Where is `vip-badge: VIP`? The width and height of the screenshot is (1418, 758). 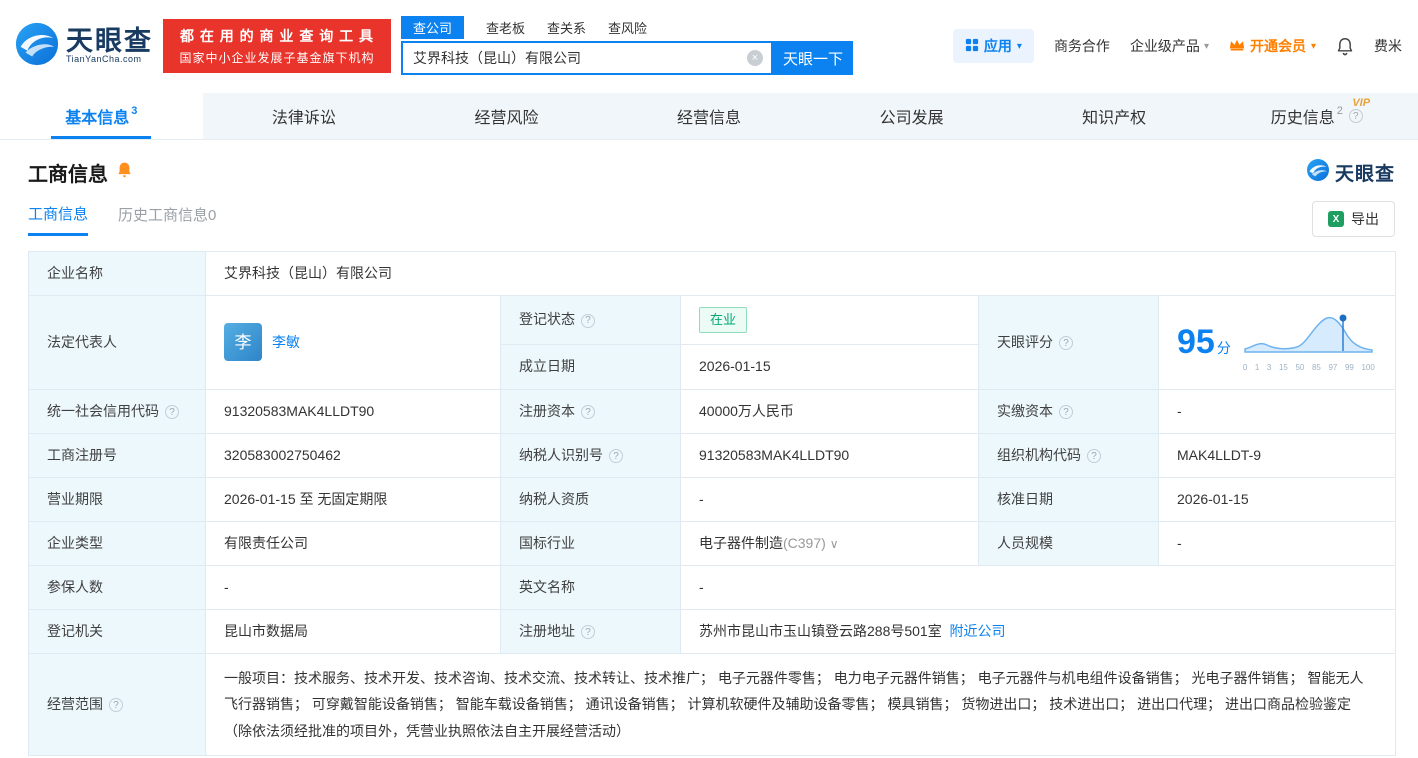 vip-badge: VIP is located at coordinates (1361, 103).